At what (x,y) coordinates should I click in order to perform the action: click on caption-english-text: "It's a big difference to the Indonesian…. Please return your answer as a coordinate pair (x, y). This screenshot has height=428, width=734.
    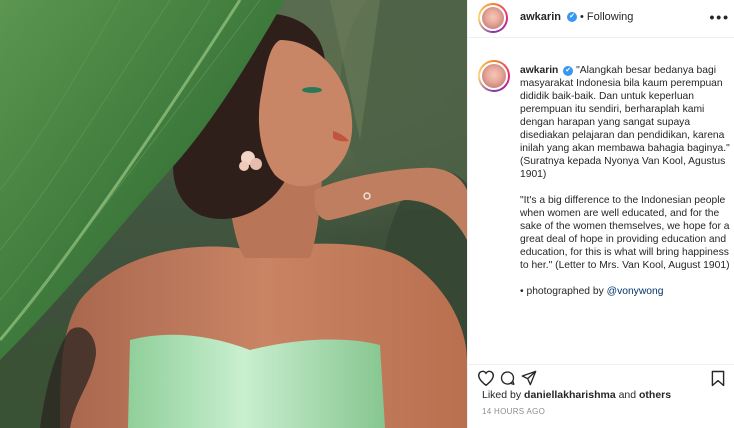
    Looking at the image, I should click on (625, 233).